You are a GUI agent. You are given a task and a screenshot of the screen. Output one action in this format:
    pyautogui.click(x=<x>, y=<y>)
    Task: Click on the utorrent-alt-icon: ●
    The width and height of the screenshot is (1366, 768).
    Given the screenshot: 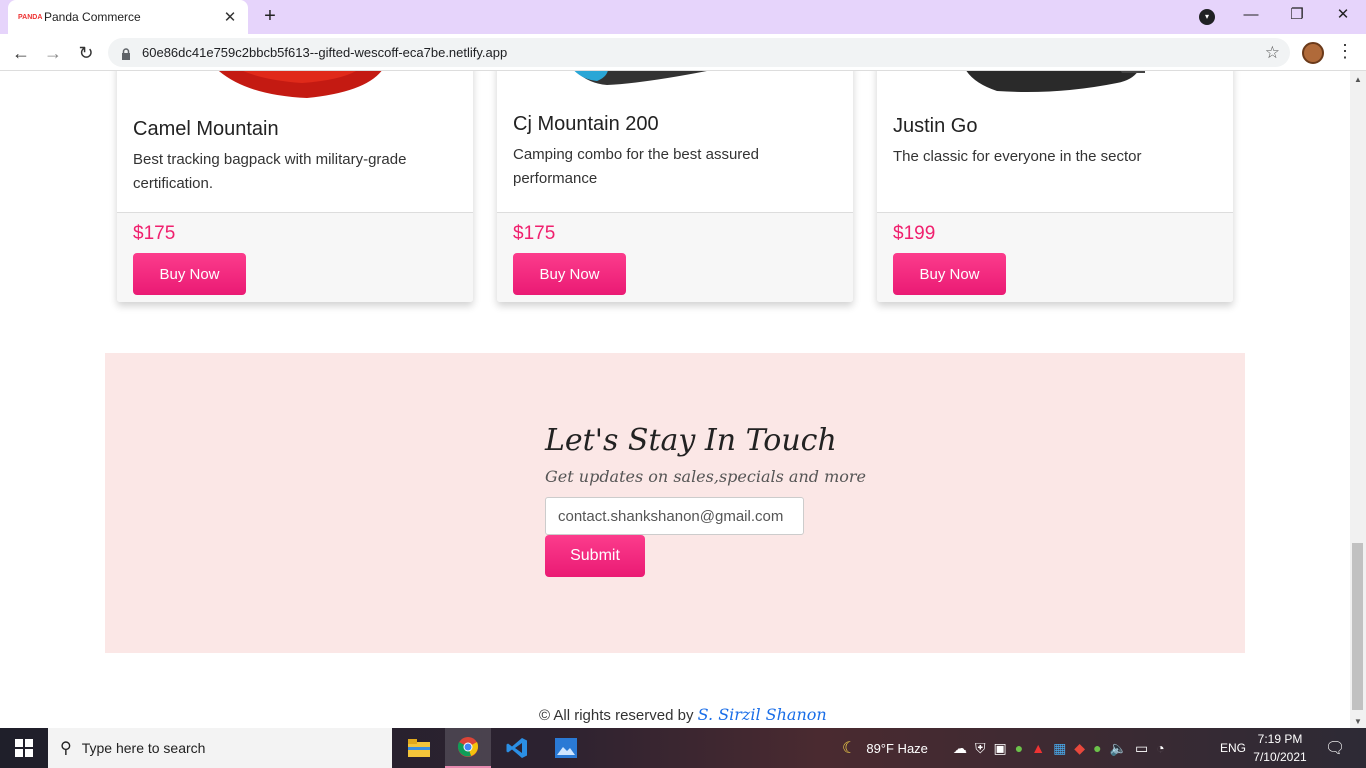 What is the action you would take?
    pyautogui.click(x=1097, y=748)
    